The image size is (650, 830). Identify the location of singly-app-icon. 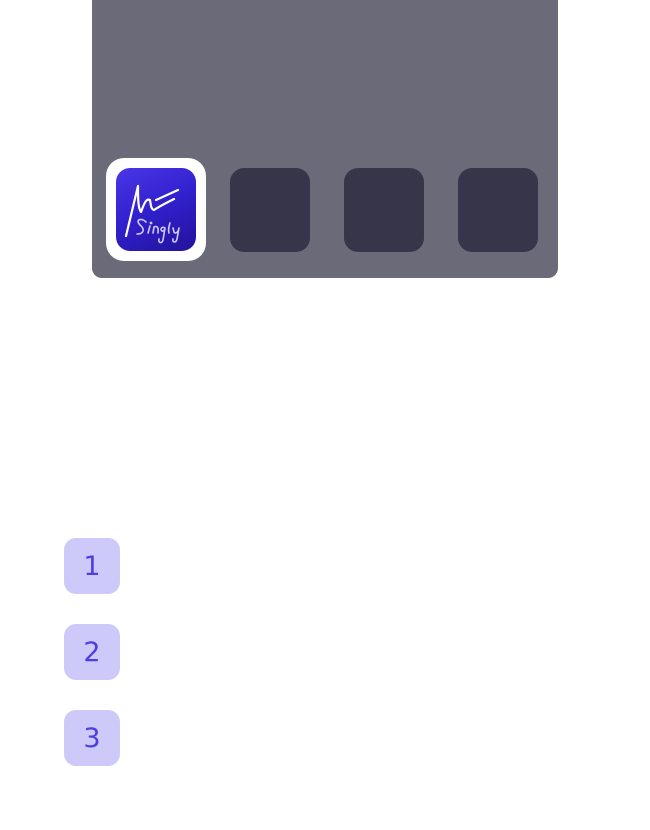
(156, 209).